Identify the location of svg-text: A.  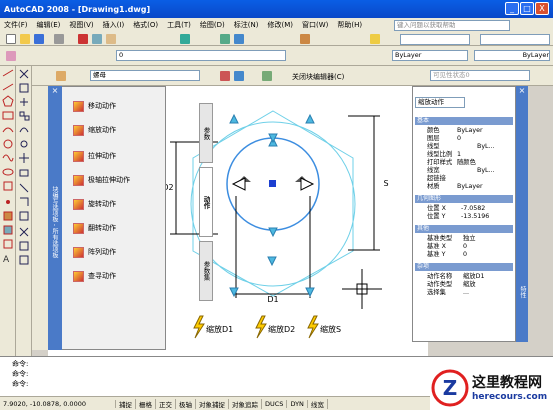
(6, 260).